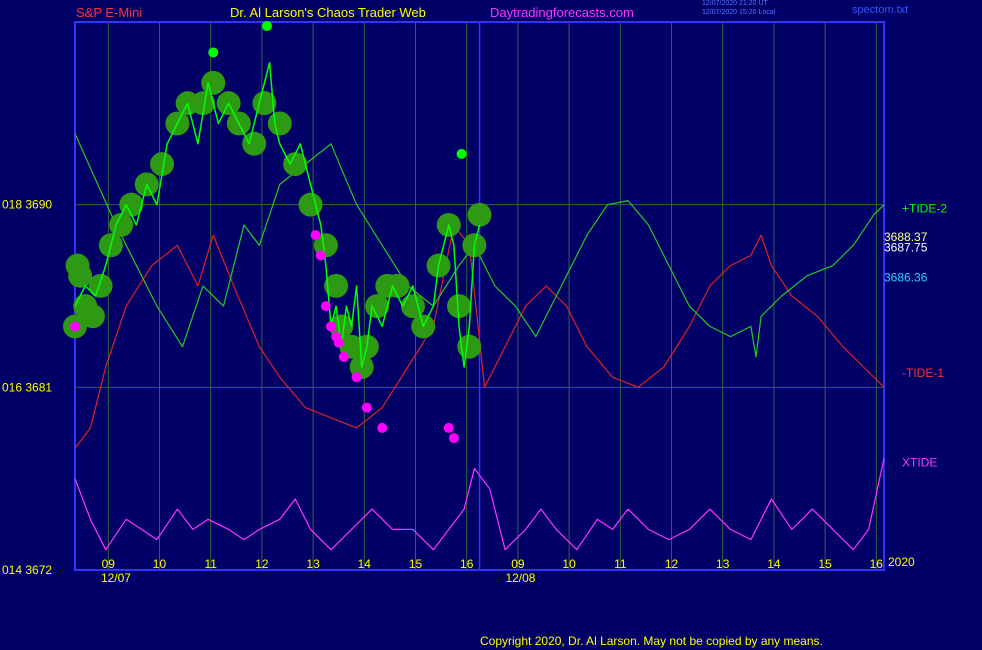 The height and width of the screenshot is (650, 982). Describe the element at coordinates (109, 12) in the screenshot. I see `chart-symbol-title: S&P E-Mini` at that location.